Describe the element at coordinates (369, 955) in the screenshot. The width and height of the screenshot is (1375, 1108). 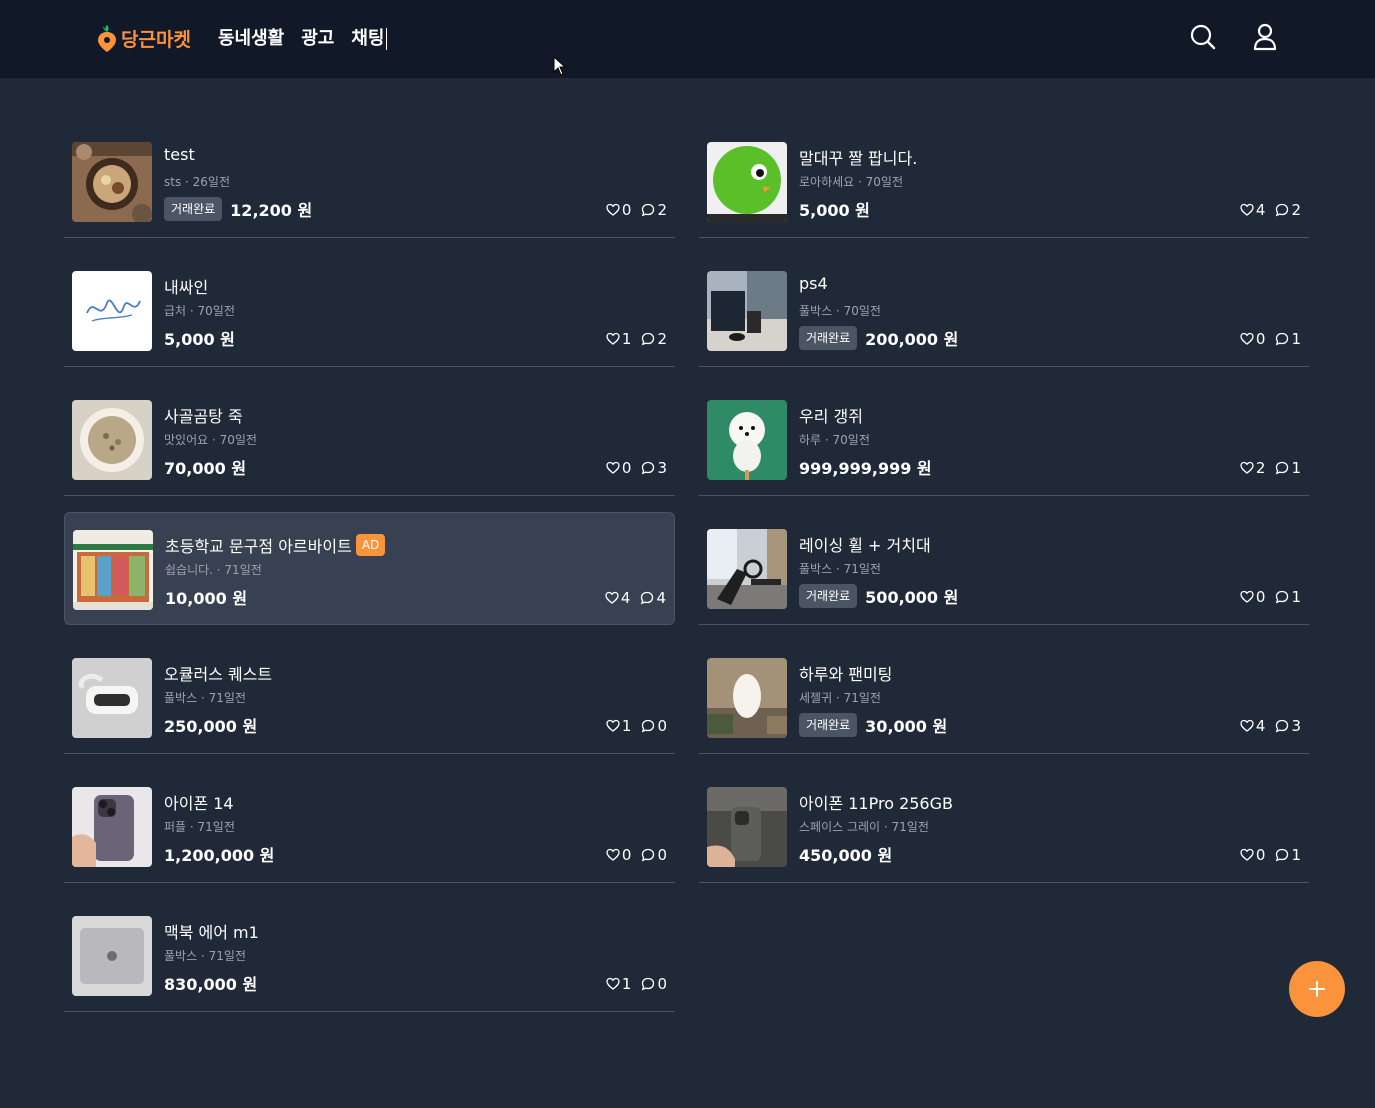
I see `product-item: 맥북 에어 m1 풀박스 · 71일전 830,000 원 1 0` at that location.